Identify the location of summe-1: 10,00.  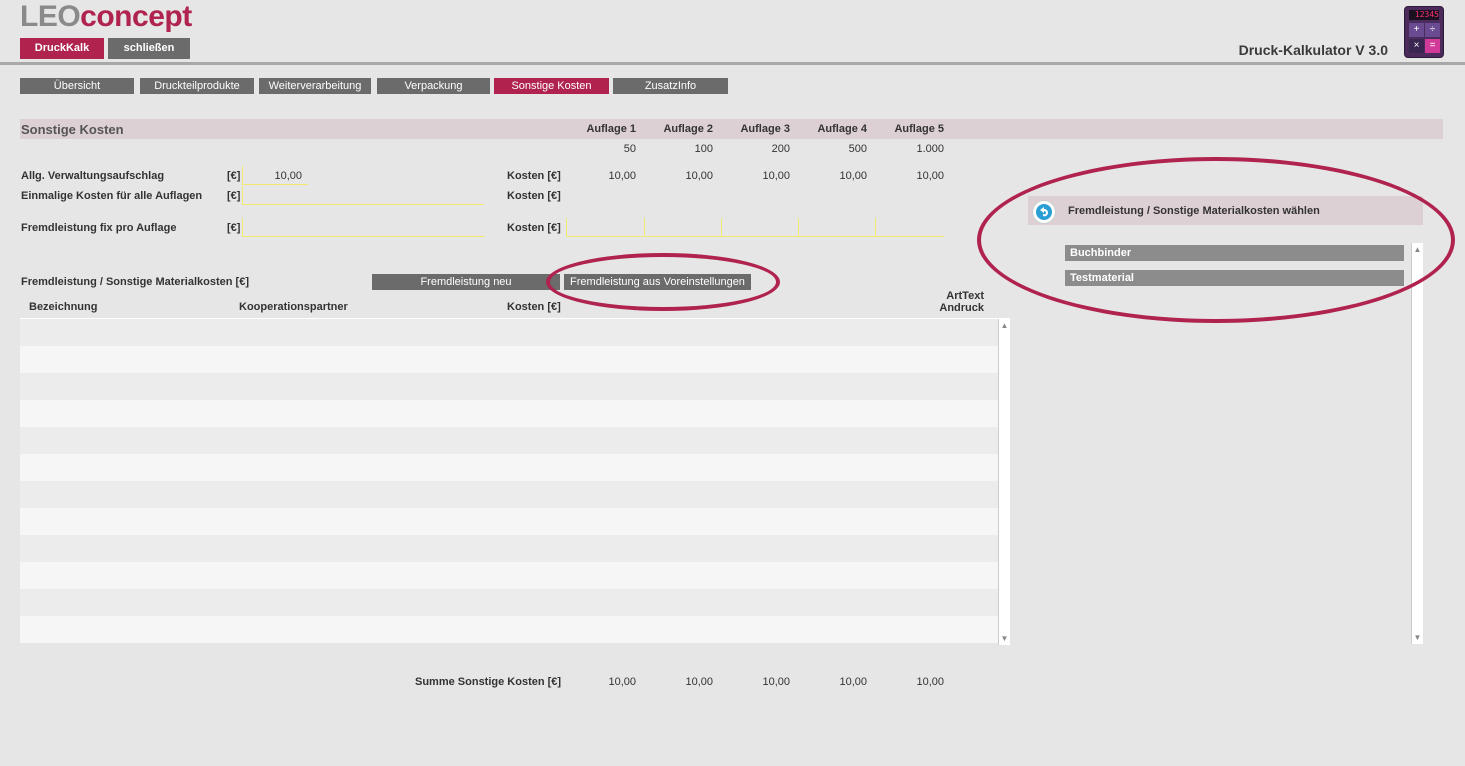
(622, 682).